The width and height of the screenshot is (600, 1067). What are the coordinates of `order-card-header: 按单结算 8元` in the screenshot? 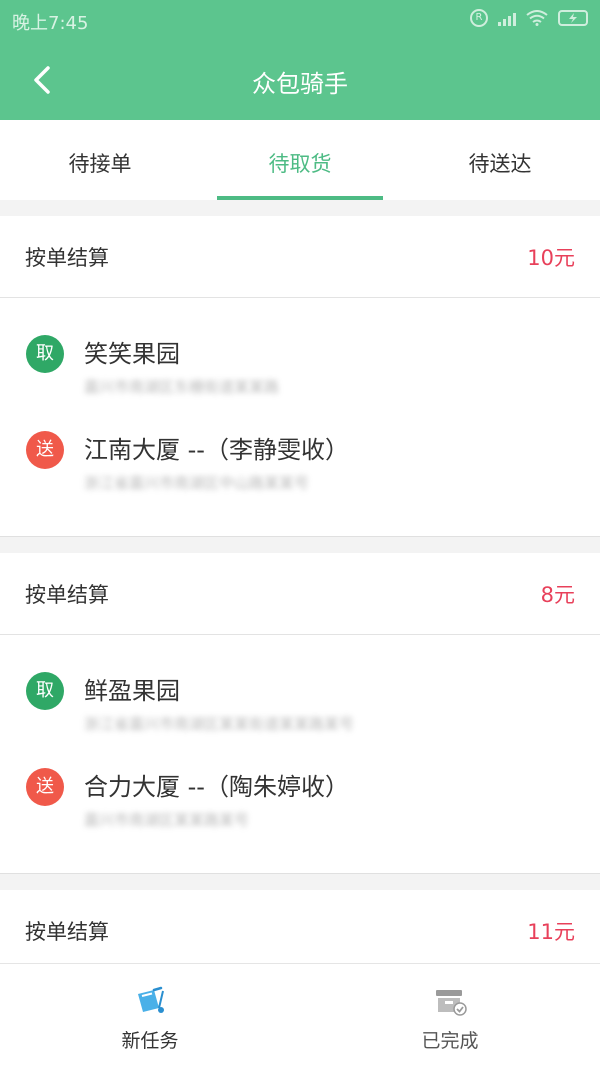 It's located at (300, 594).